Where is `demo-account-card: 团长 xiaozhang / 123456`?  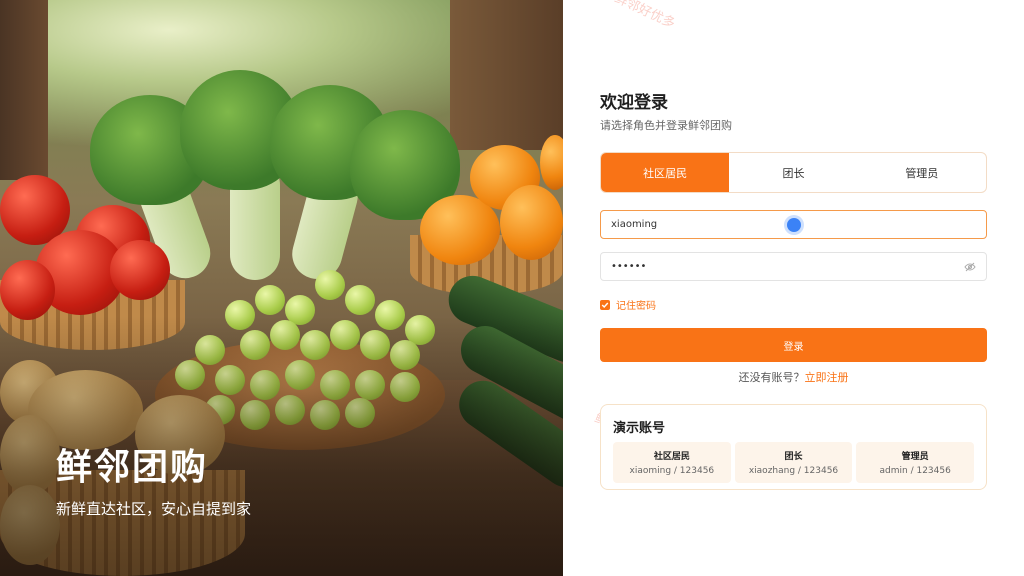 demo-account-card: 团长 xiaozhang / 123456 is located at coordinates (793, 462).